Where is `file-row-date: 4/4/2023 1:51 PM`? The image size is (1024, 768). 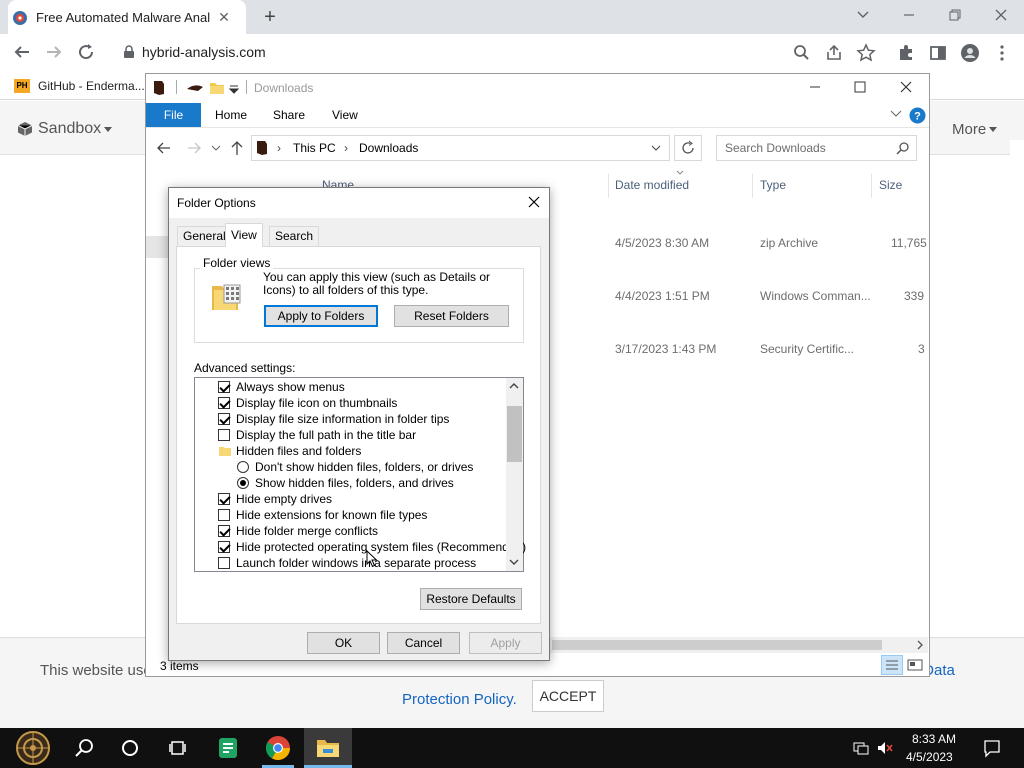 file-row-date: 4/4/2023 1:51 PM is located at coordinates (662, 296).